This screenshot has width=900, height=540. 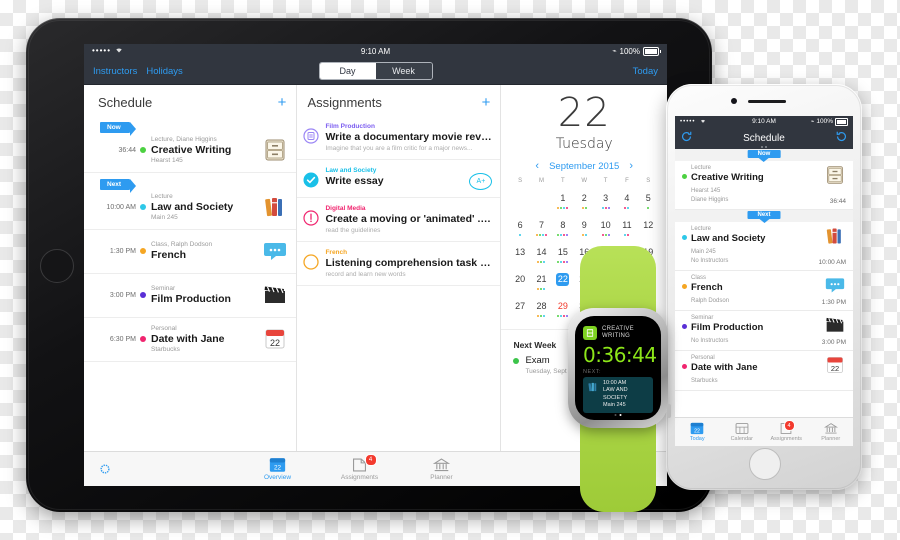 What do you see at coordinates (190, 296) in the screenshot?
I see `schedule-event-film-production: 3:00 PM Seminar Film Production` at bounding box center [190, 296].